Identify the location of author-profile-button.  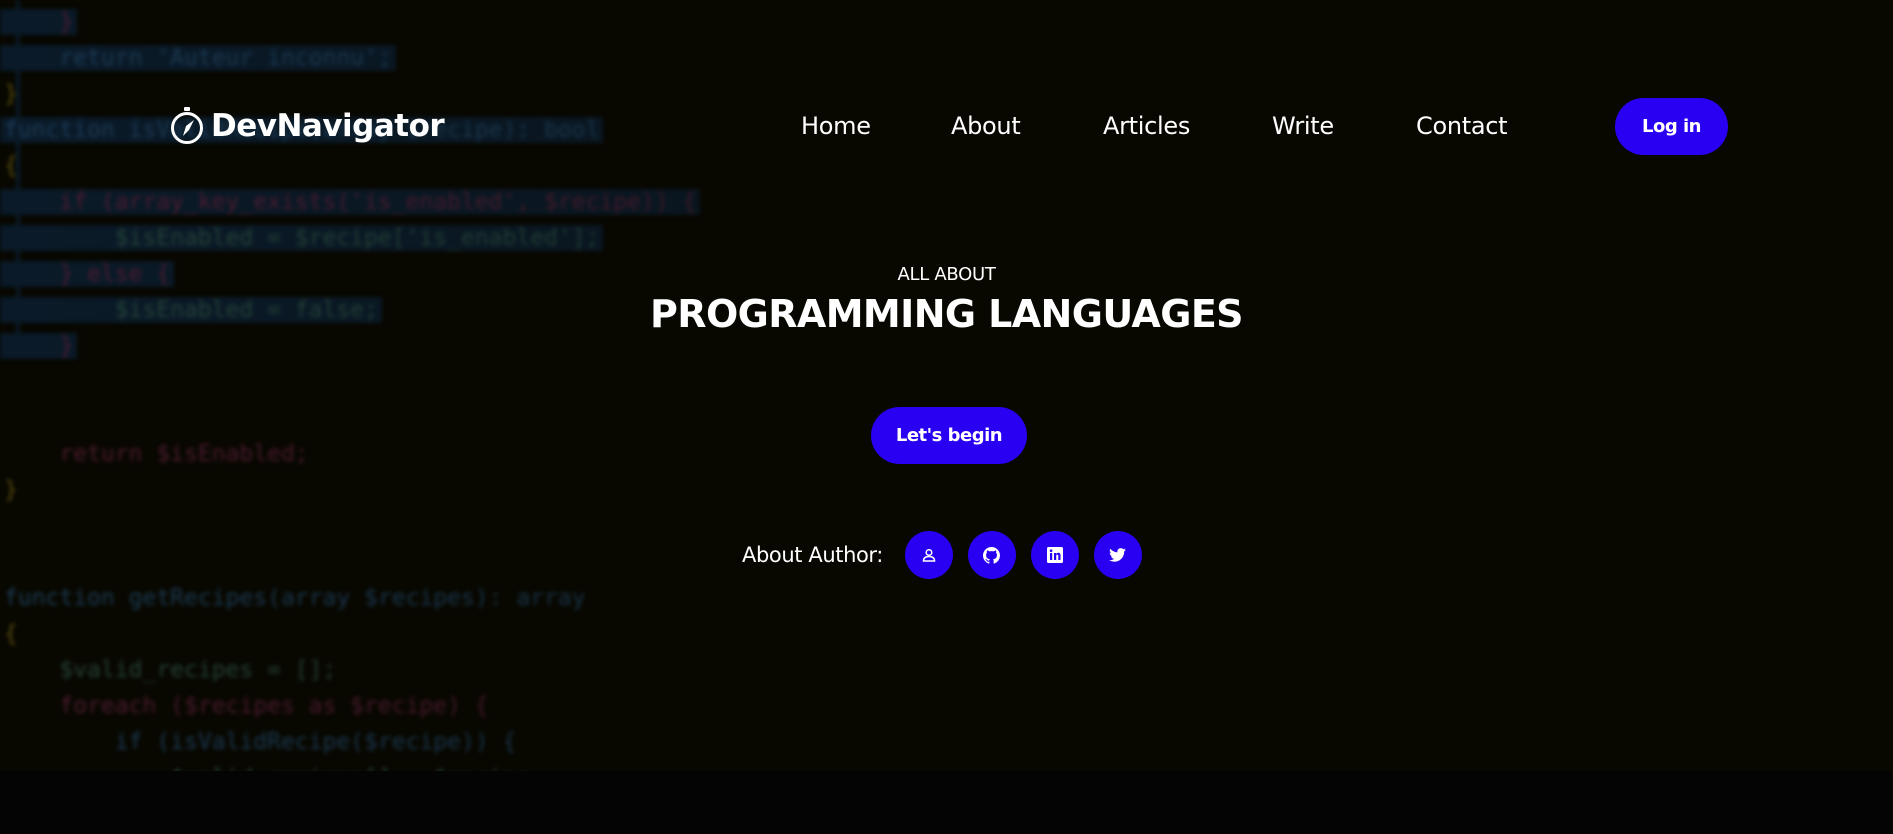
(928, 555).